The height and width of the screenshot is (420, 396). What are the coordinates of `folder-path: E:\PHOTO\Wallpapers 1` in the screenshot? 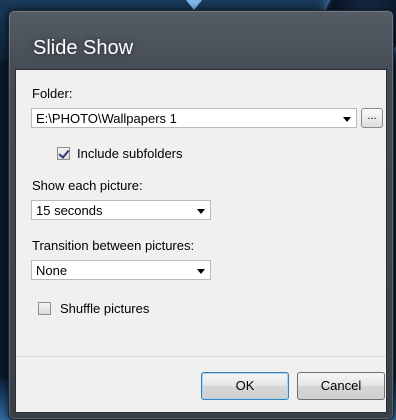 It's located at (106, 118).